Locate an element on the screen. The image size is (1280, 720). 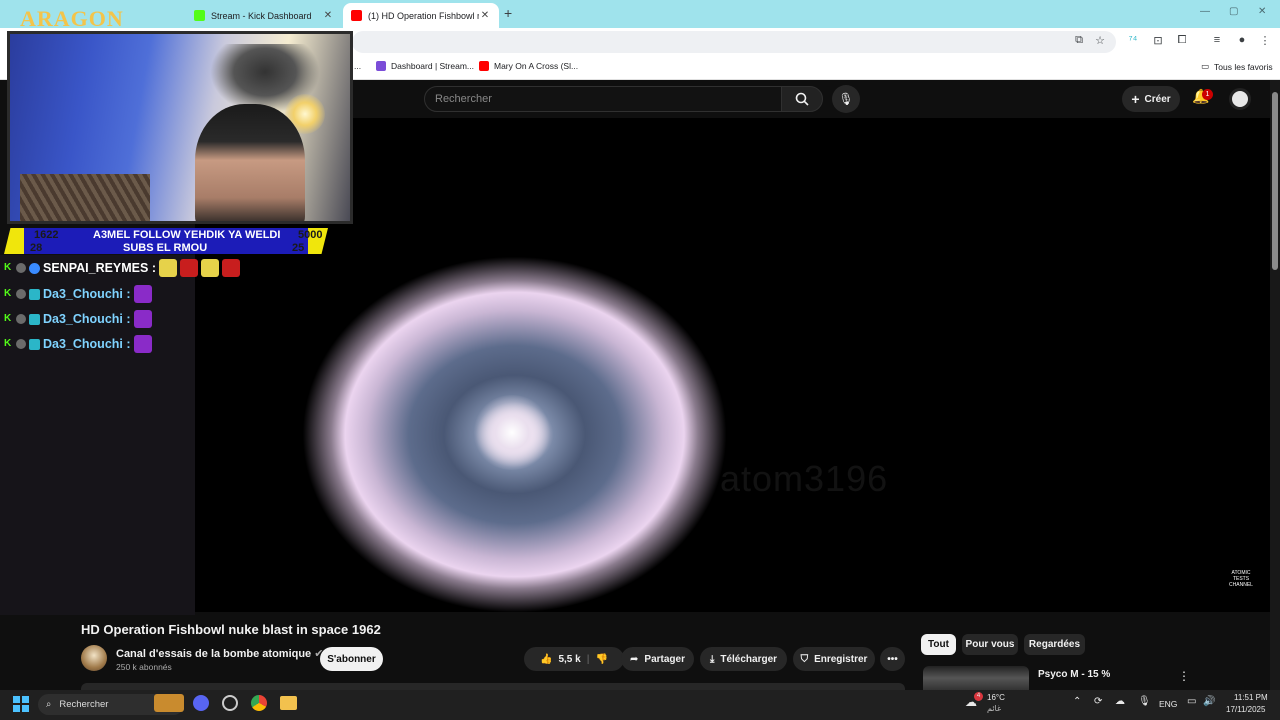
share-button: ➦ Partager is located at coordinates (657, 659).